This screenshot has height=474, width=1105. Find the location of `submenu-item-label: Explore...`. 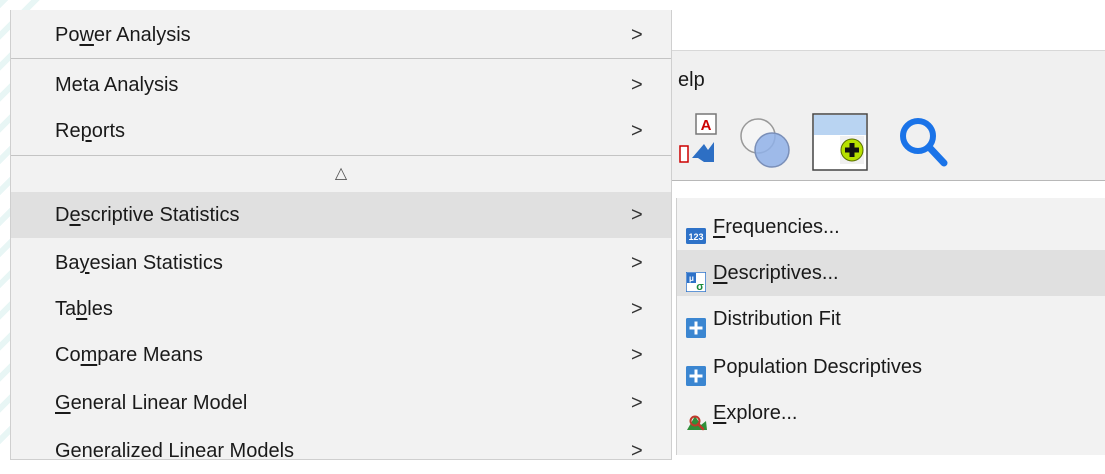

submenu-item-label: Explore... is located at coordinates (755, 413).